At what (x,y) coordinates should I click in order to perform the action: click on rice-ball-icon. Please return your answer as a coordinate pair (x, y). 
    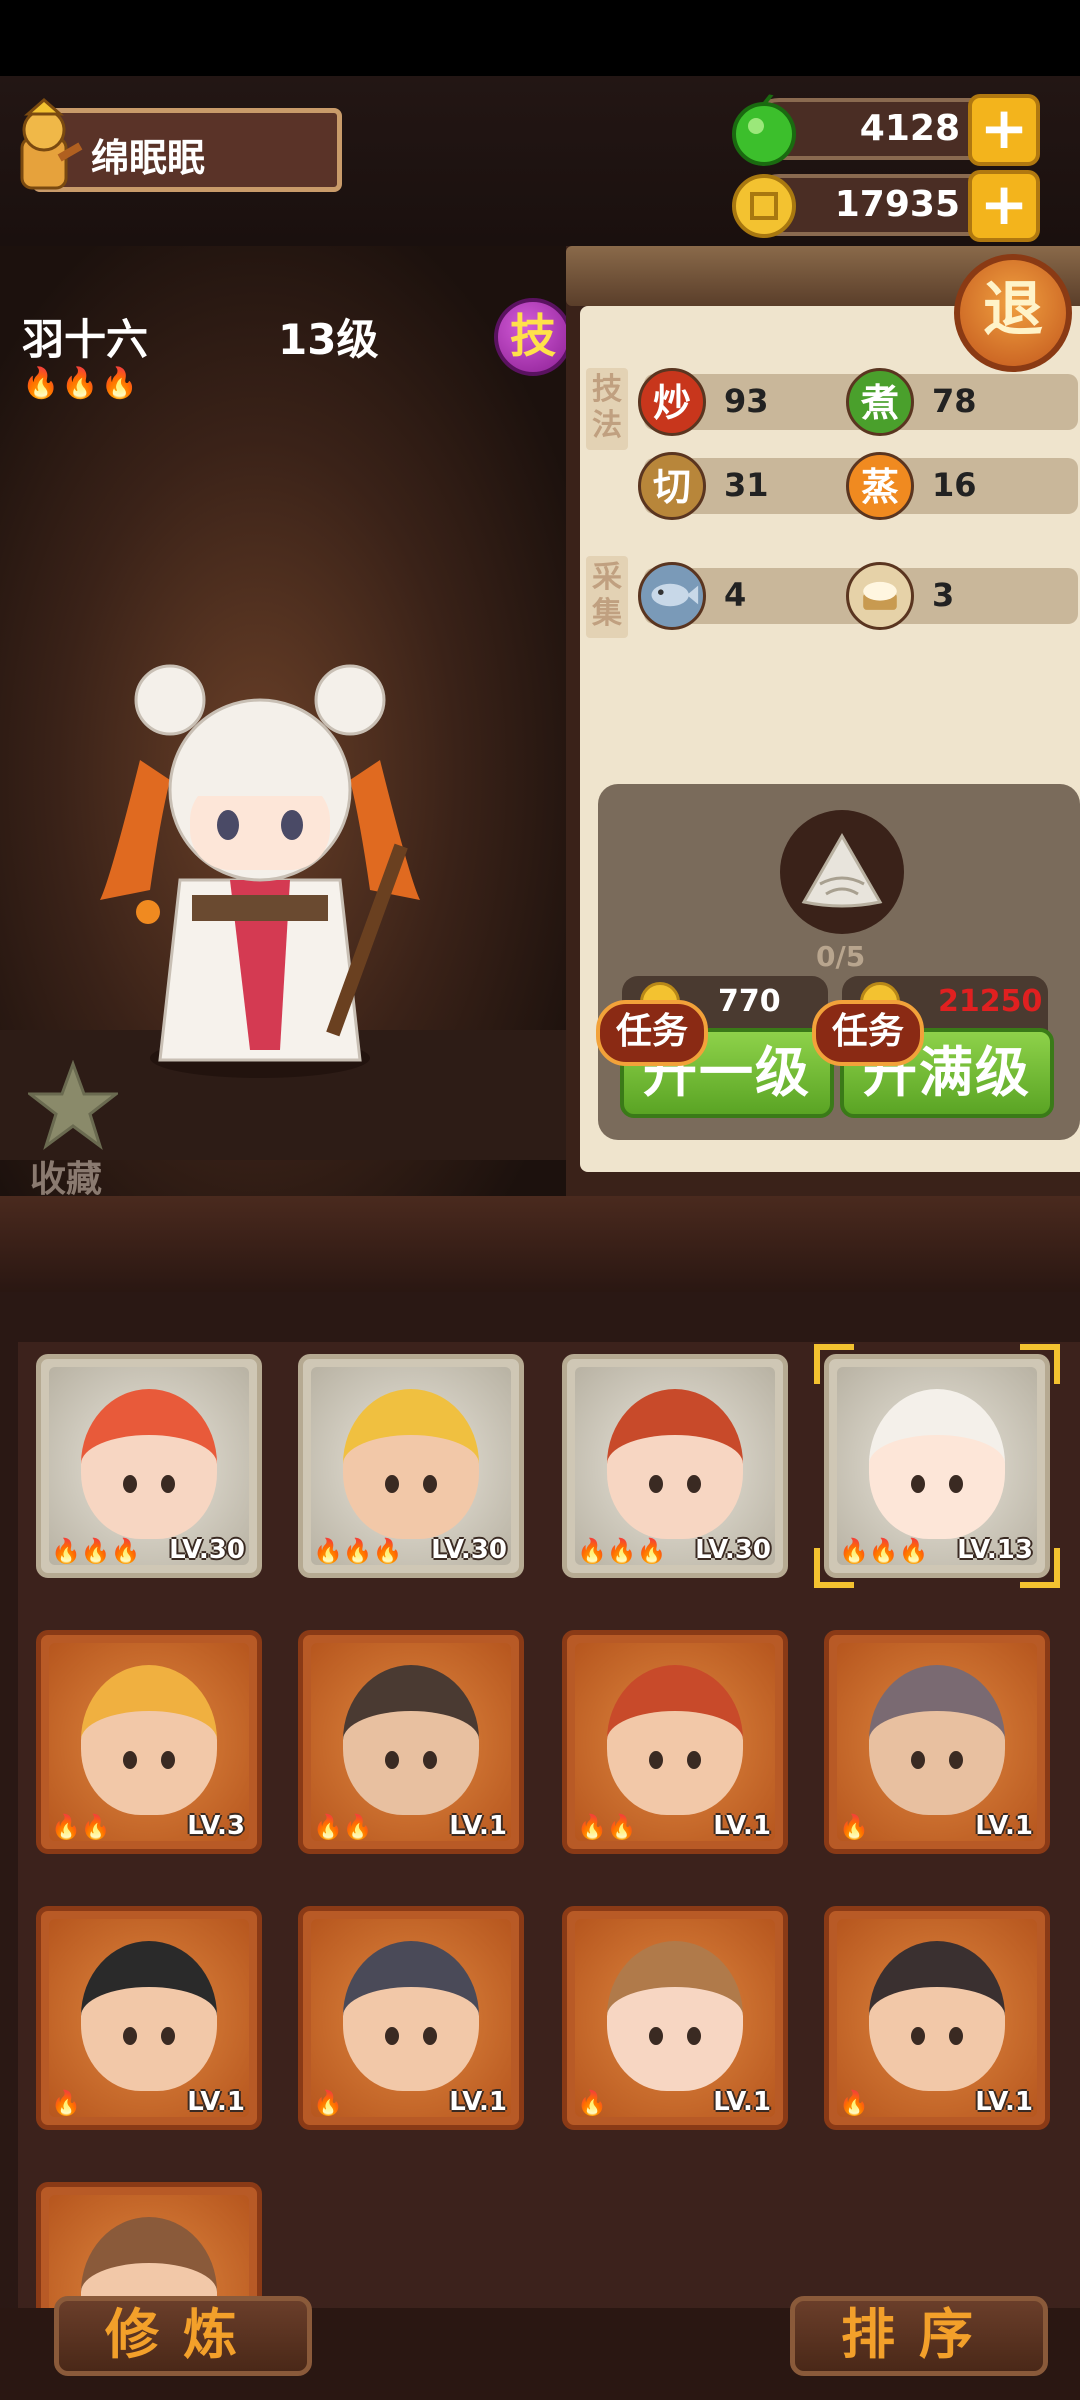
    Looking at the image, I should click on (842, 872).